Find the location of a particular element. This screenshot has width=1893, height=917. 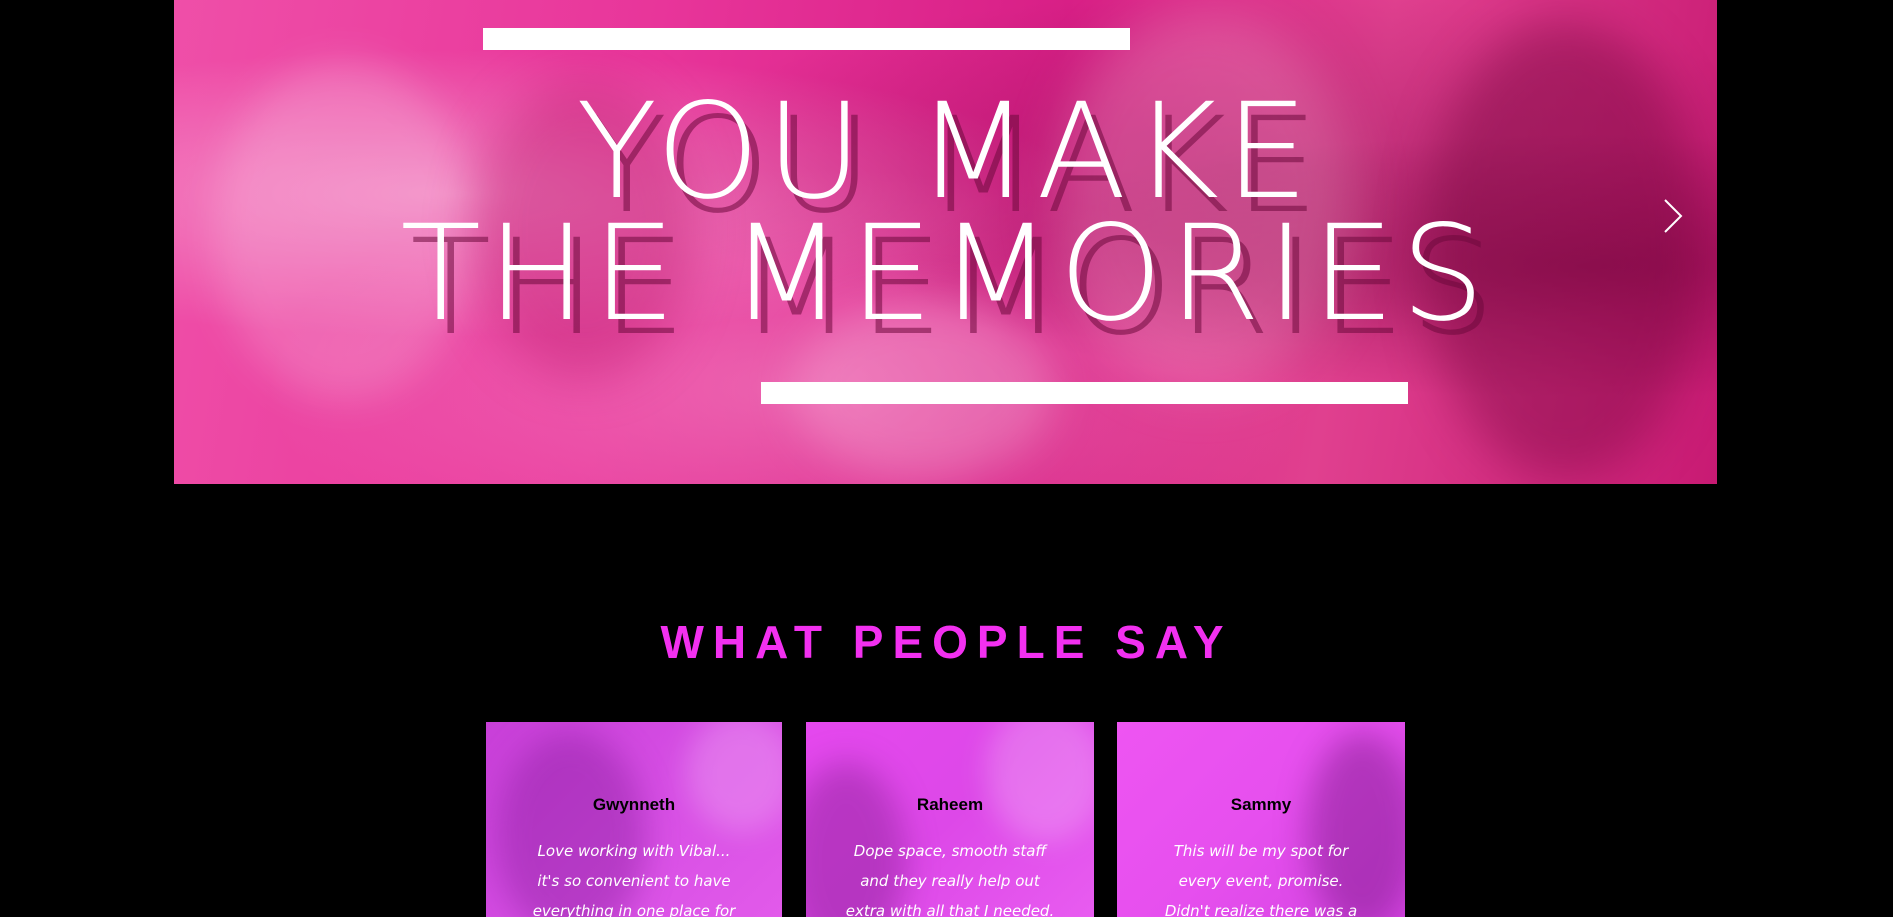

quote-line: This will be my spot for is located at coordinates (1261, 851).